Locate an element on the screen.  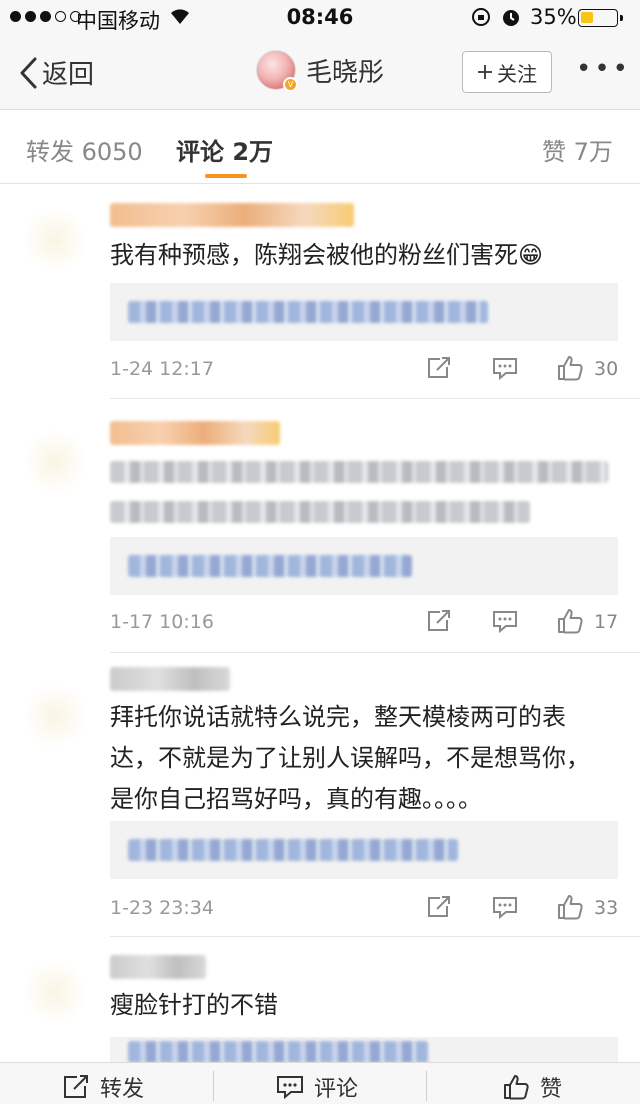
repost-button: 转发 is located at coordinates (103, 1087).